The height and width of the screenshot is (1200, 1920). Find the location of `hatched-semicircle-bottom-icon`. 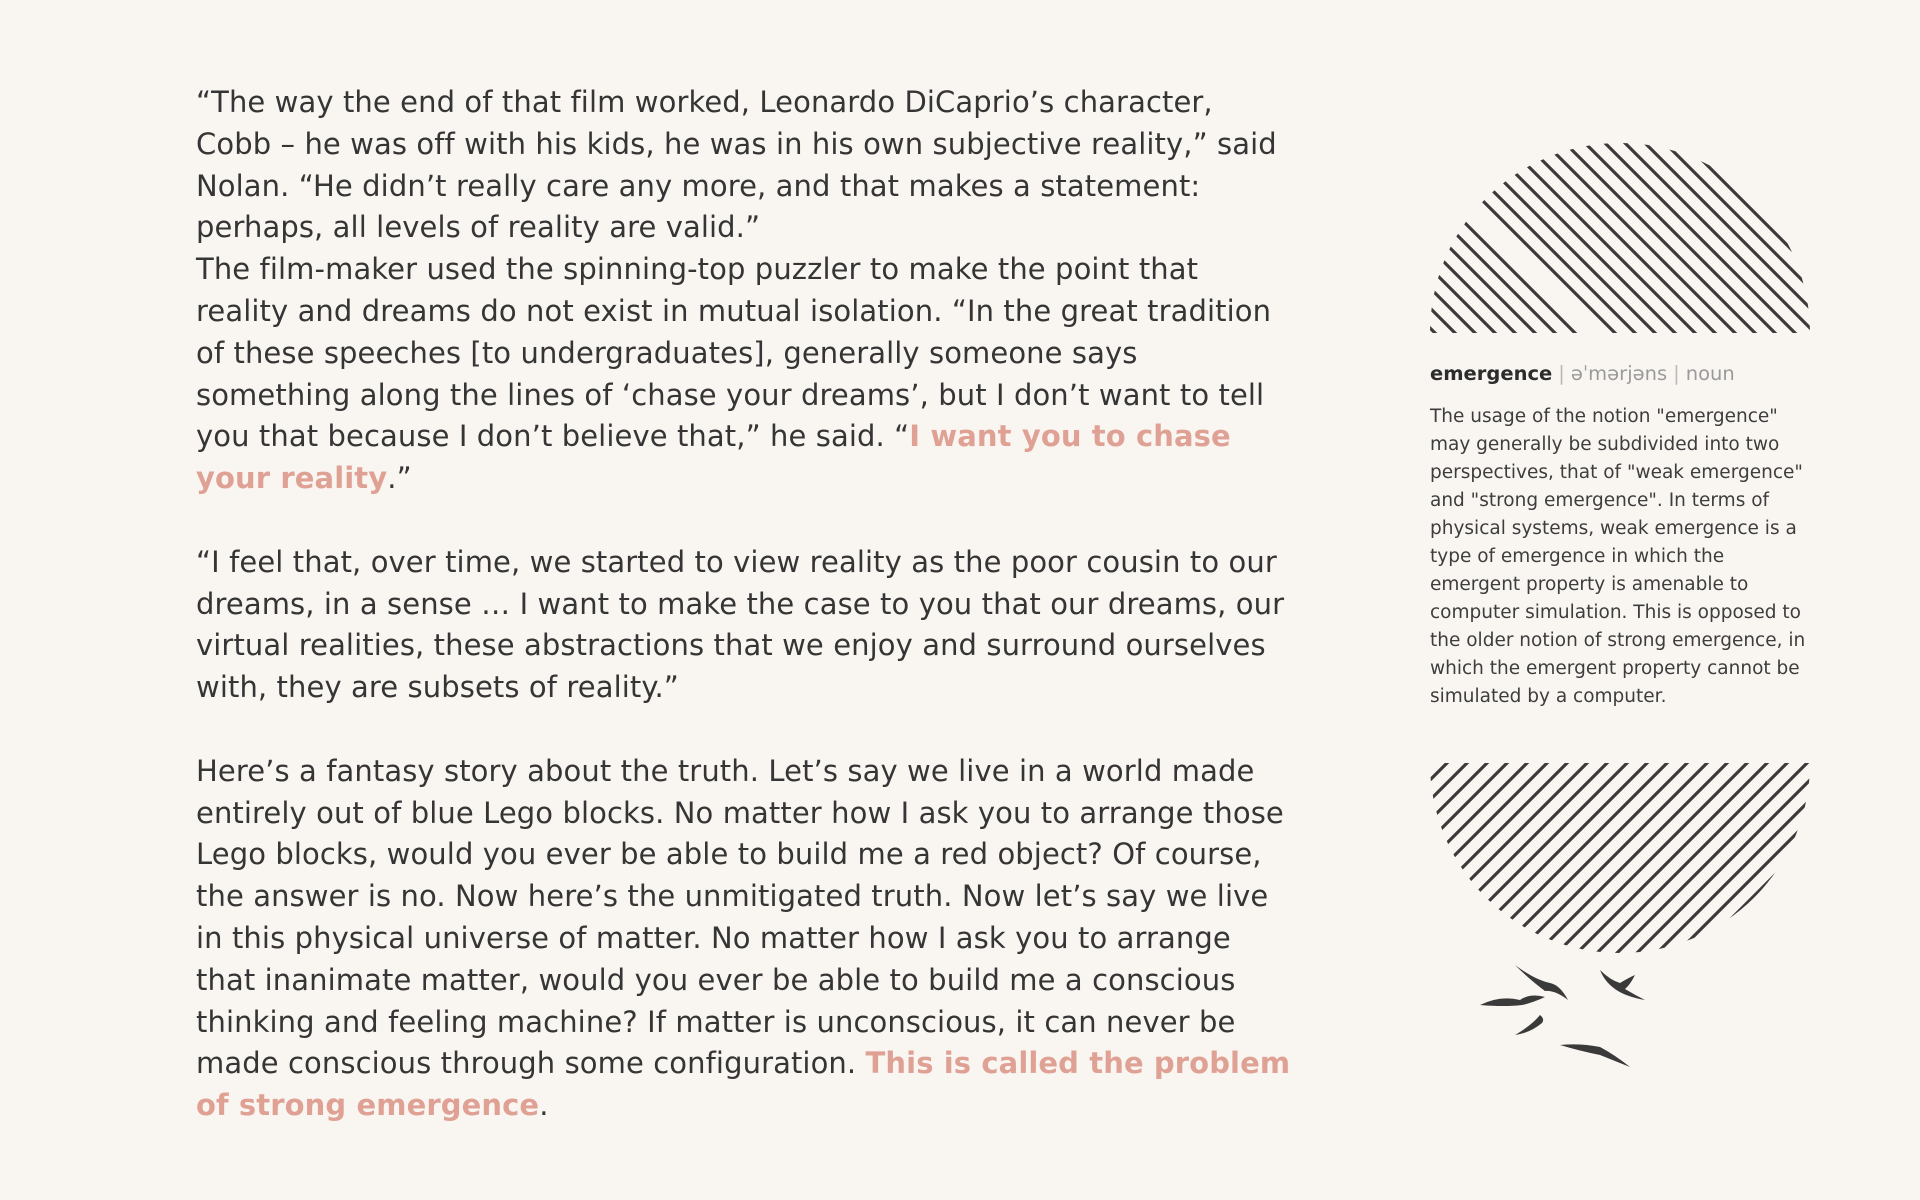

hatched-semicircle-bottom-icon is located at coordinates (1620, 858).